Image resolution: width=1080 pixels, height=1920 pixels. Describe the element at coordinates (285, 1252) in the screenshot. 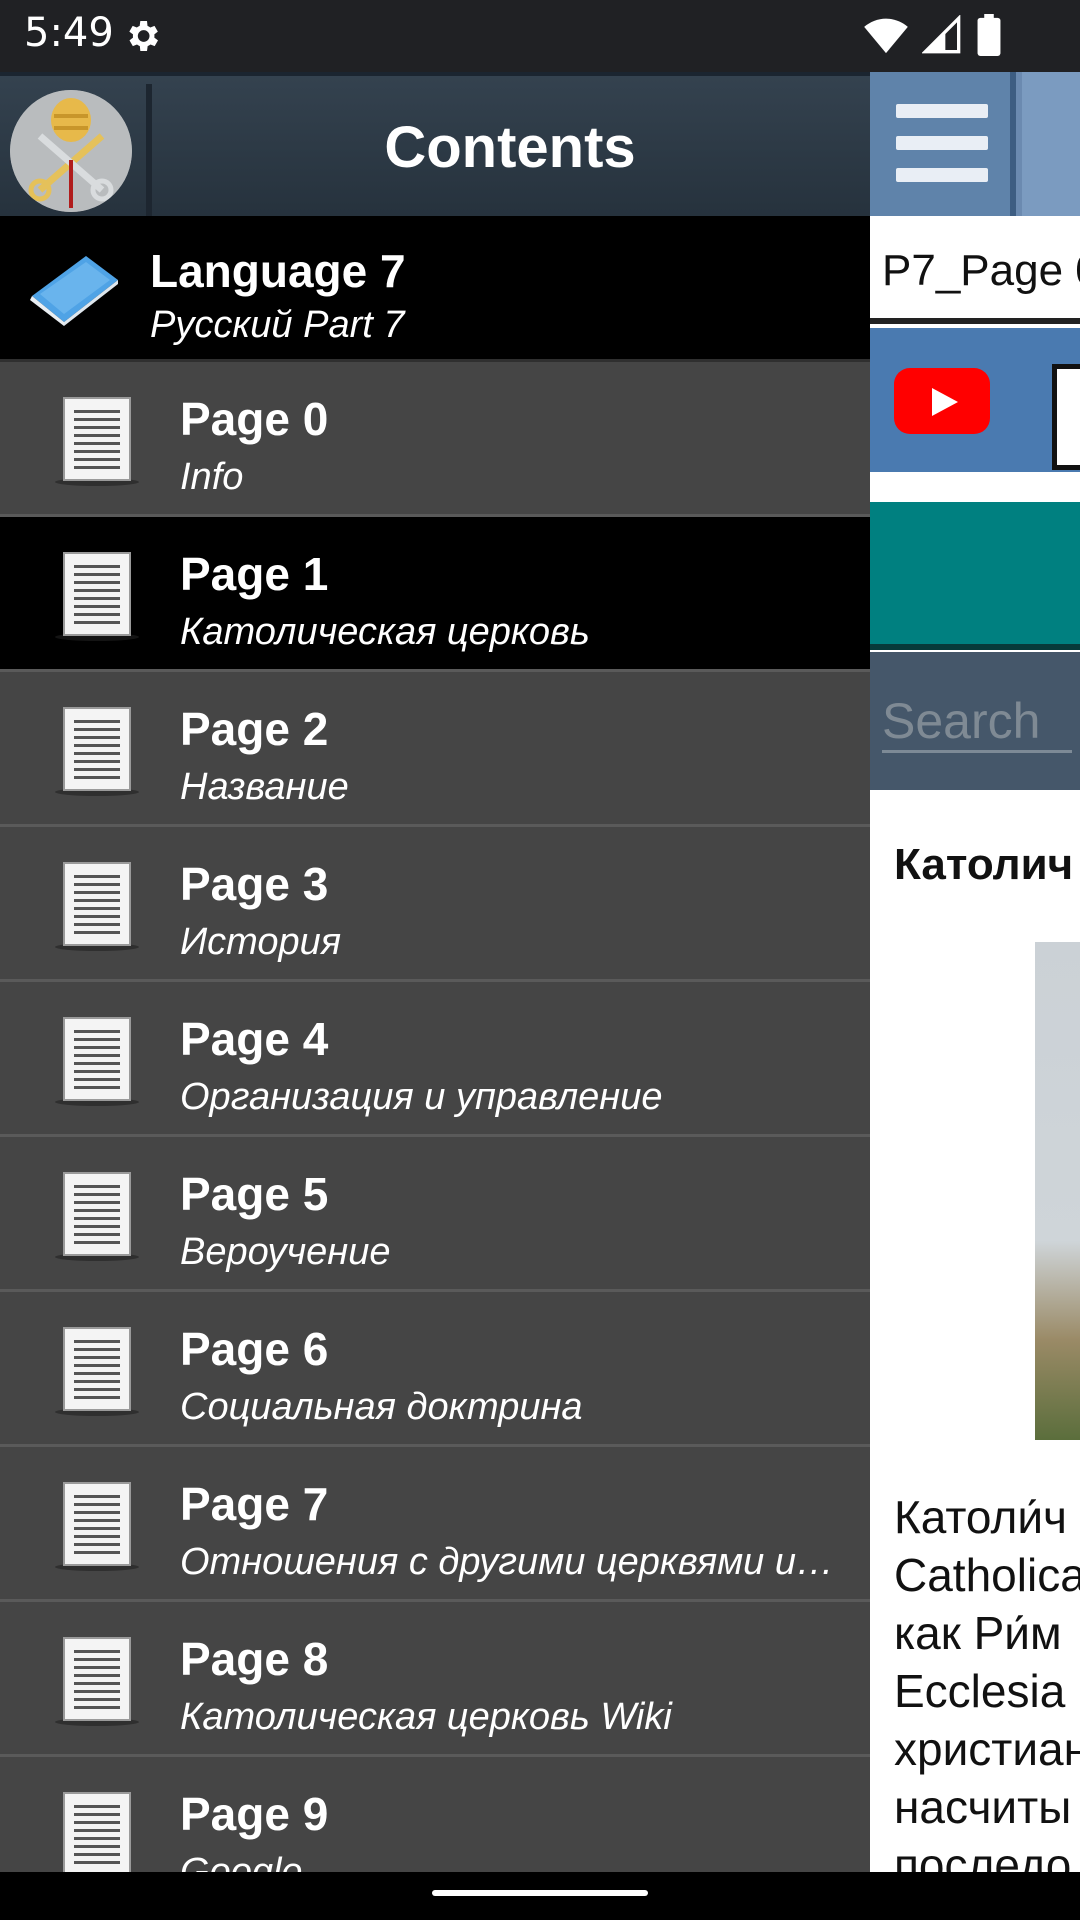

I see `toc-item-subtitle: Вероучение` at that location.